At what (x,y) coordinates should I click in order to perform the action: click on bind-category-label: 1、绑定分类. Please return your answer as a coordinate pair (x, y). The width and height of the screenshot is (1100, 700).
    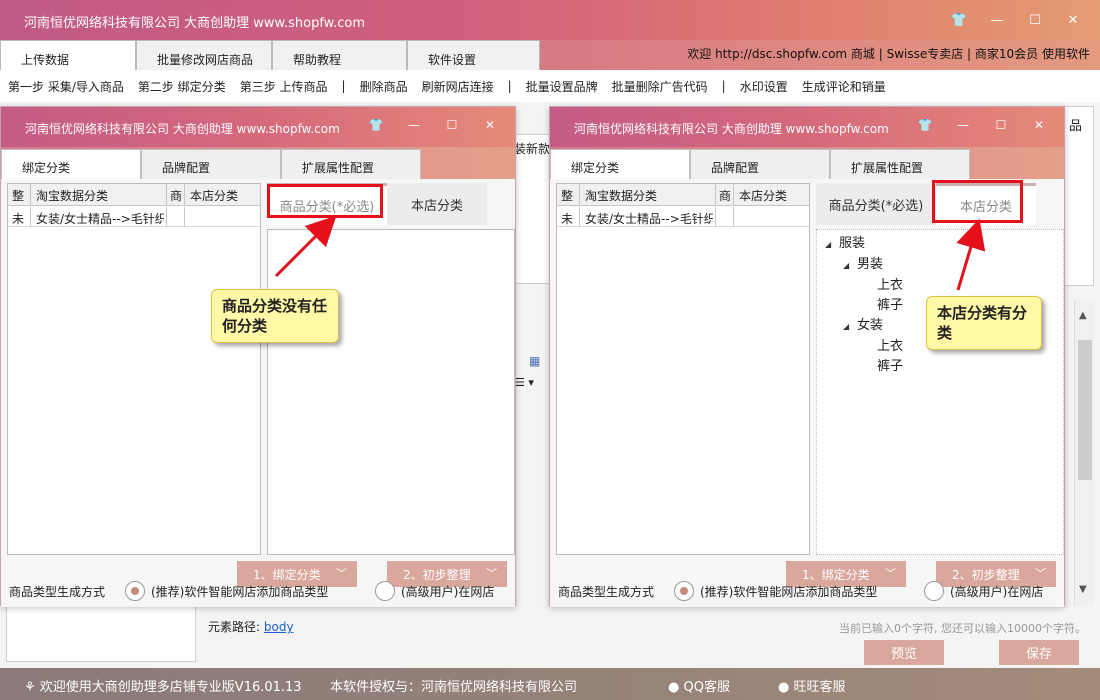
    Looking at the image, I should click on (836, 574).